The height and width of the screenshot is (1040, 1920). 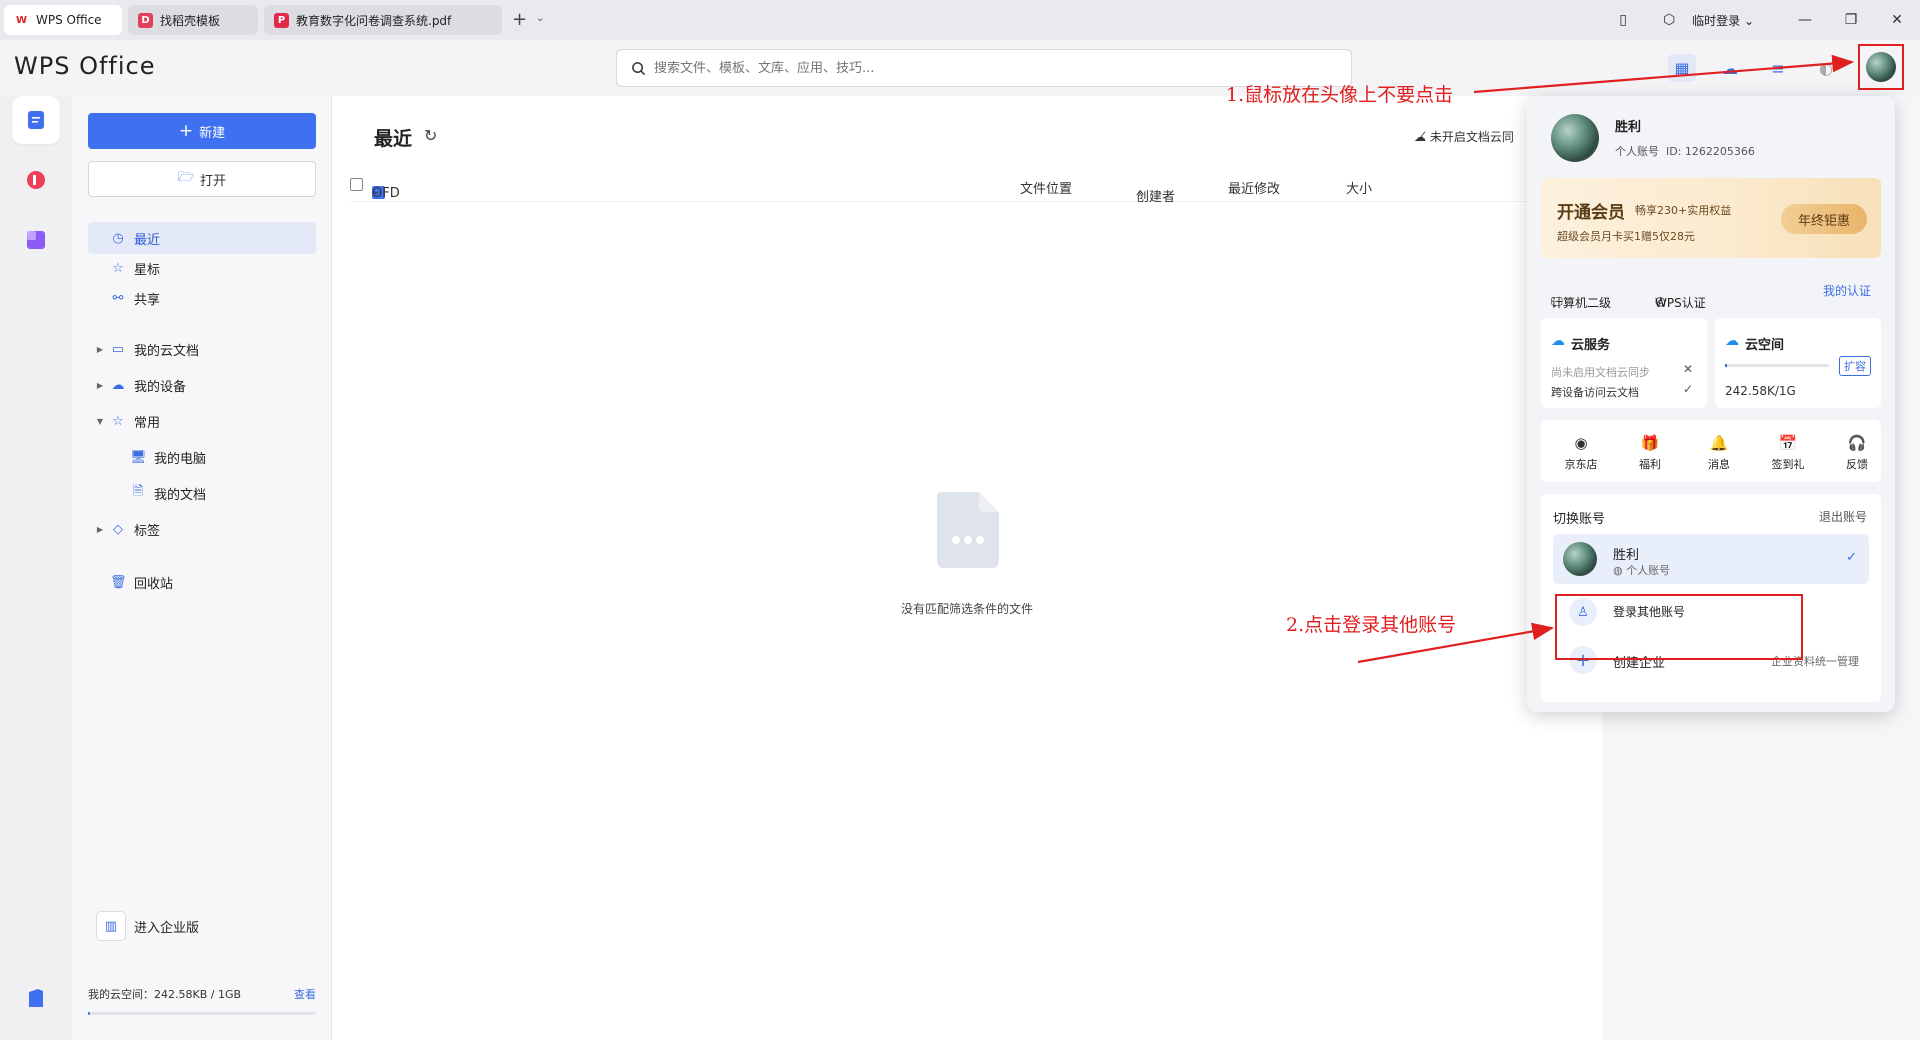 What do you see at coordinates (118, 238) in the screenshot?
I see `clock-icon: ◷` at bounding box center [118, 238].